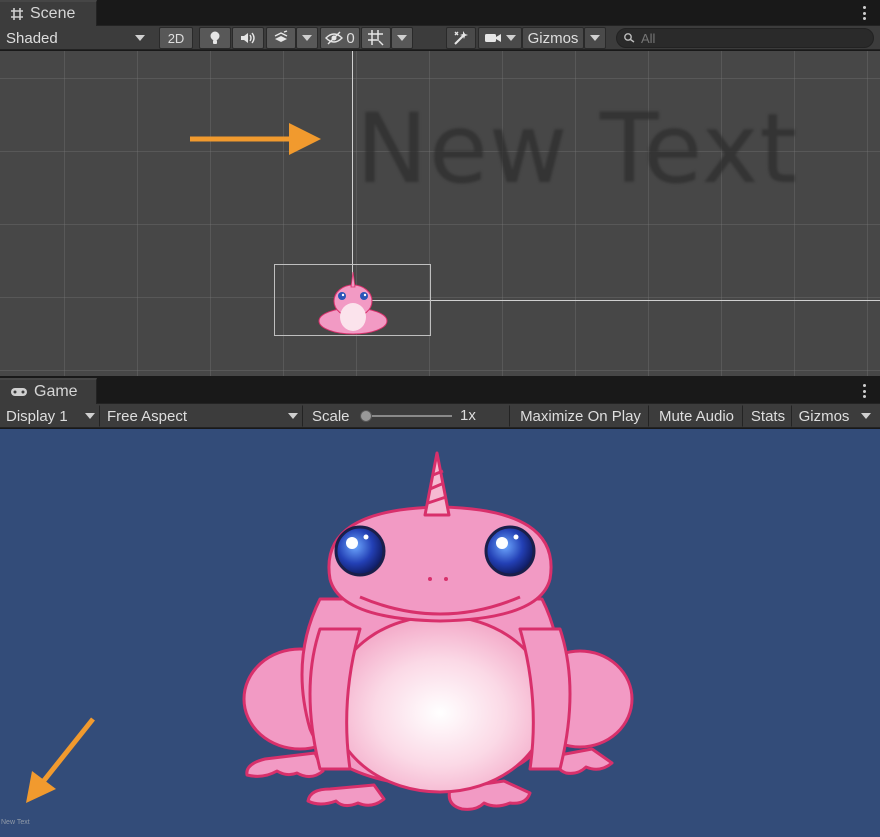  I want to click on shading-mode-dropdown: Shaded, so click(76, 38).